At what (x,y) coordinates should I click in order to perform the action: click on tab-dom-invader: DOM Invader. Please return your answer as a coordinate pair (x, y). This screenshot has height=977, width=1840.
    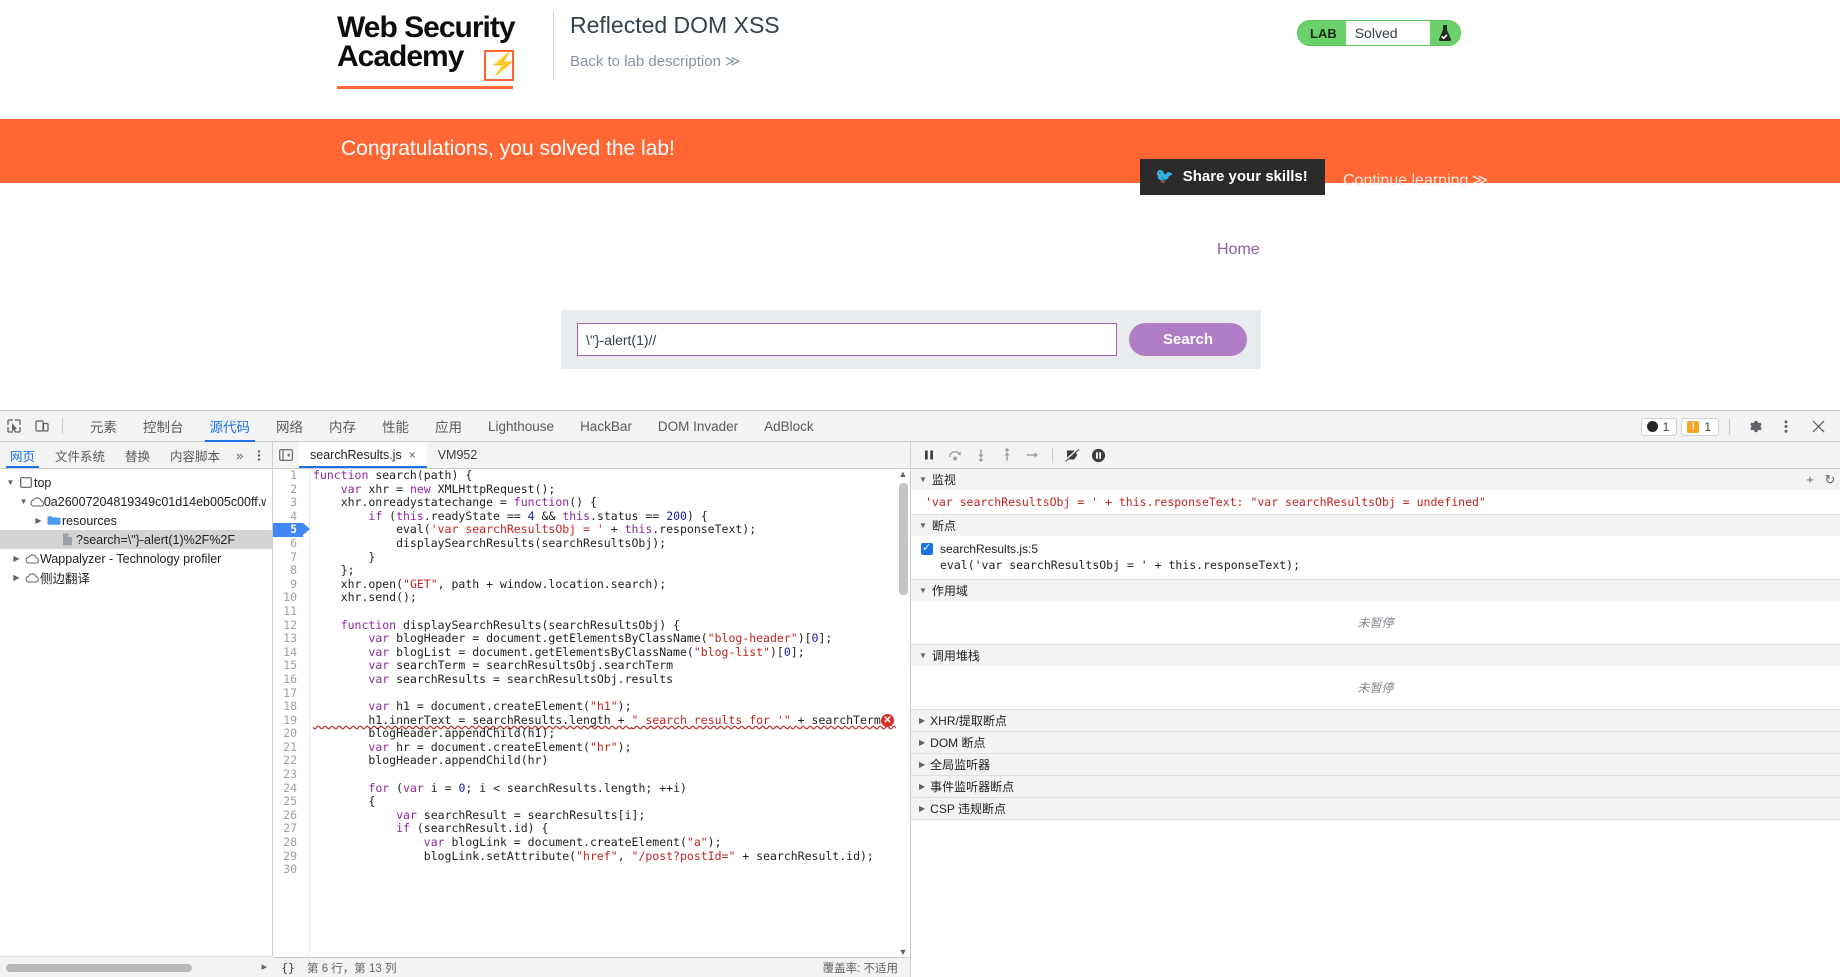
    Looking at the image, I should click on (698, 426).